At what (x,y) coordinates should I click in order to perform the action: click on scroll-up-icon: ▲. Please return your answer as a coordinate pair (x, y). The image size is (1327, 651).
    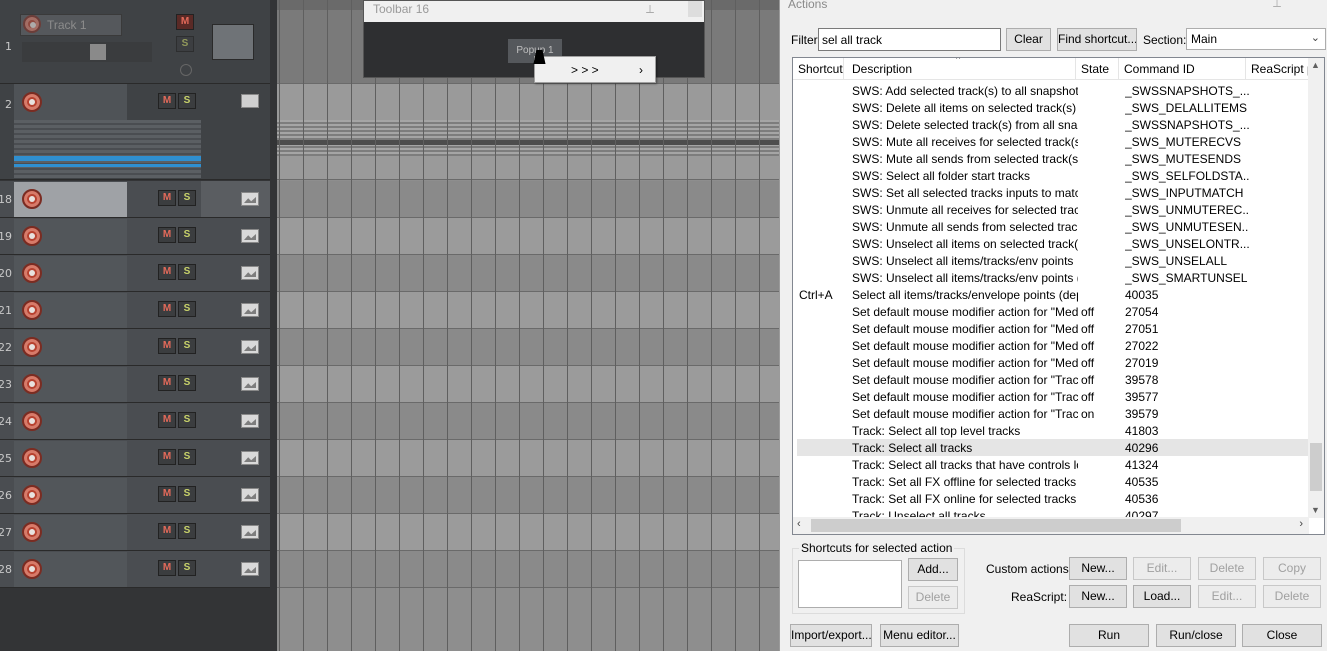
    Looking at the image, I should click on (1315, 65).